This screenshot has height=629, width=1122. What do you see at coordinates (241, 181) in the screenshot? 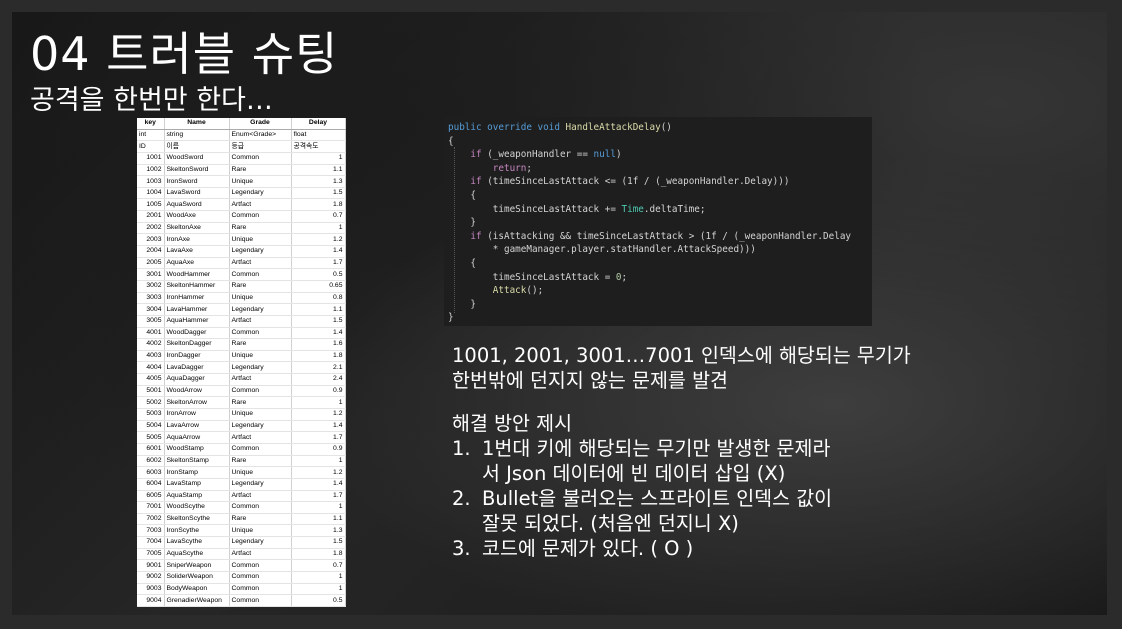
I see `table-row: 1003 IronSword Unique 1.3` at bounding box center [241, 181].